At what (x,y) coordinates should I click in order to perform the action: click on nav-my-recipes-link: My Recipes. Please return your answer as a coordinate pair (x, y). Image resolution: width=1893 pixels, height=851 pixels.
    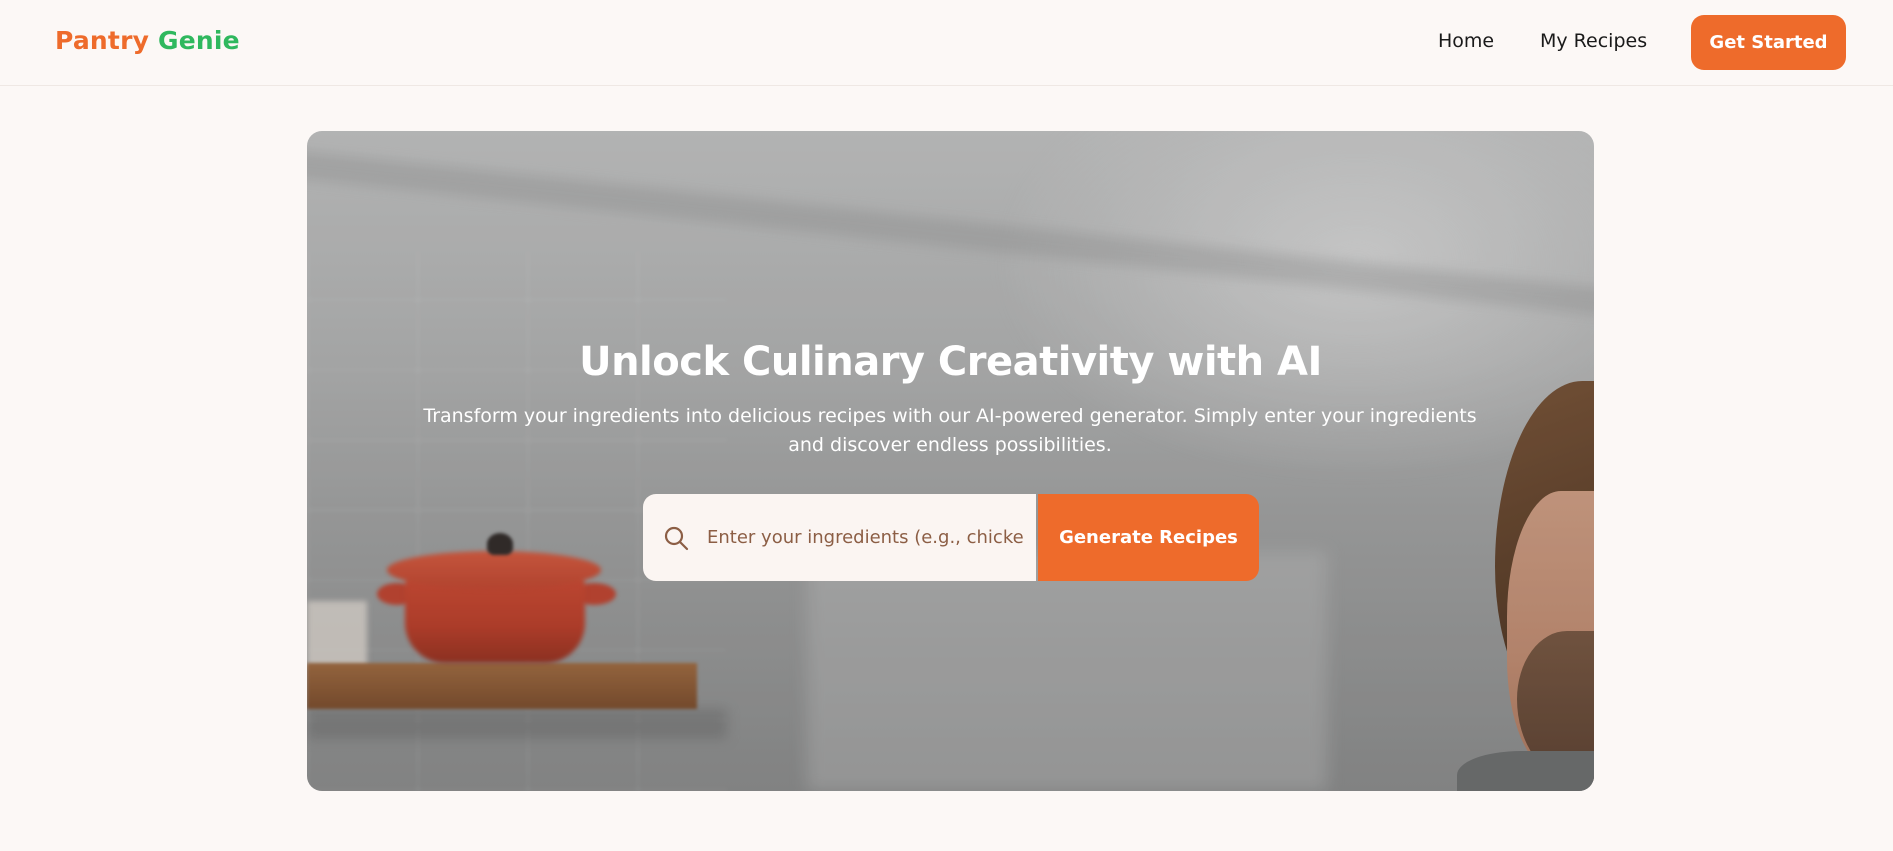
    Looking at the image, I should click on (1593, 41).